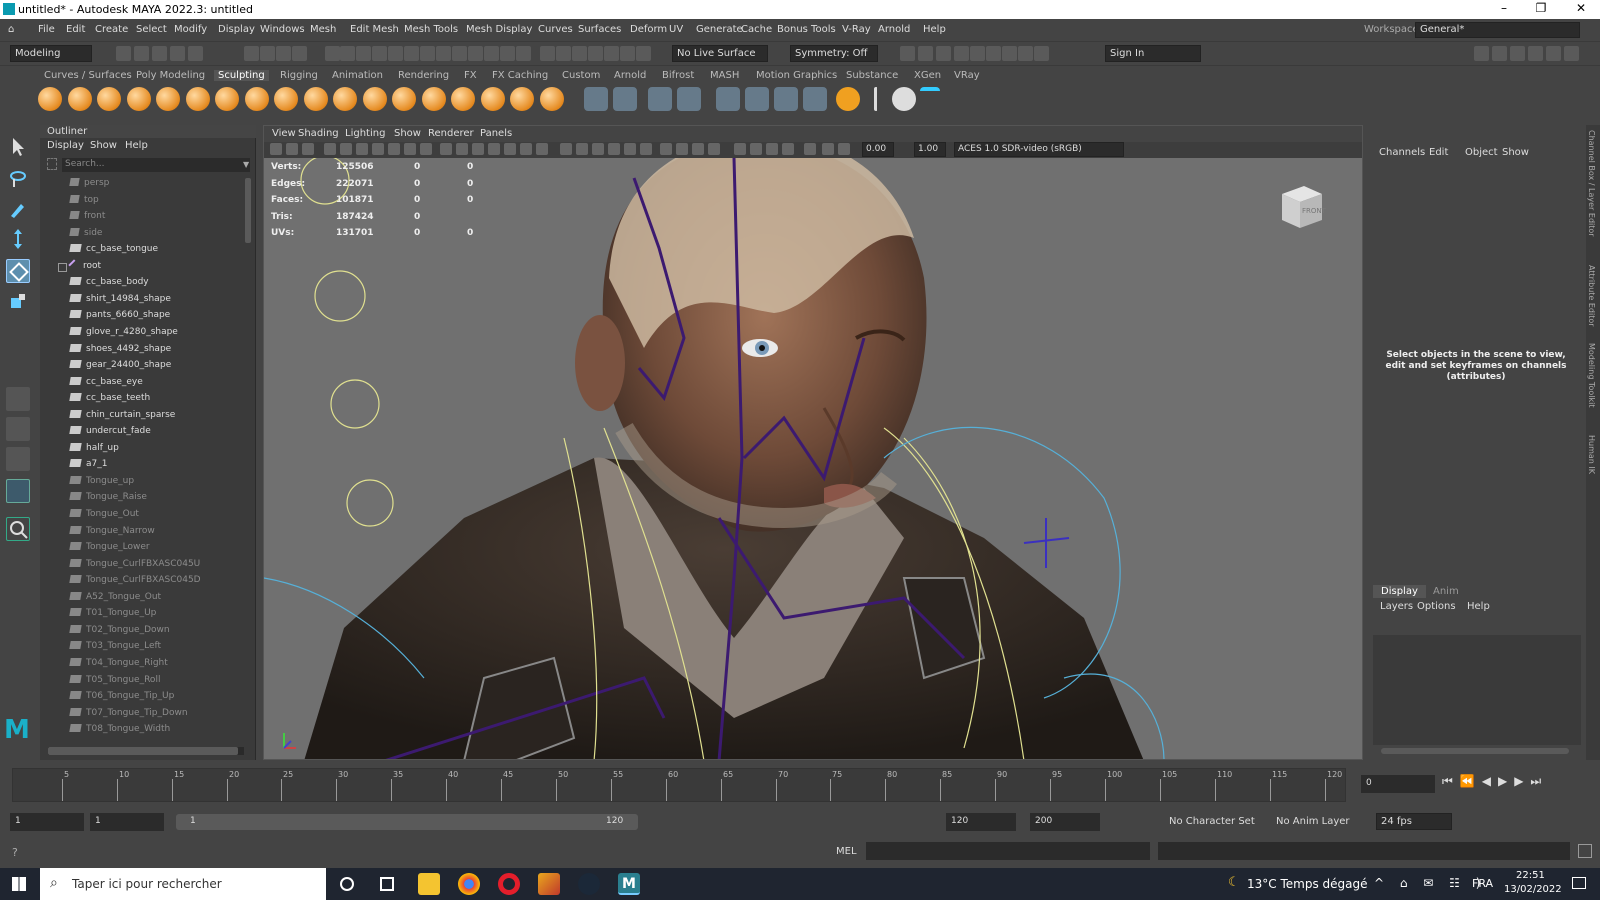 This screenshot has height=900, width=1600. Describe the element at coordinates (246, 164) in the screenshot. I see `search-dropdown-icon: ▼` at that location.